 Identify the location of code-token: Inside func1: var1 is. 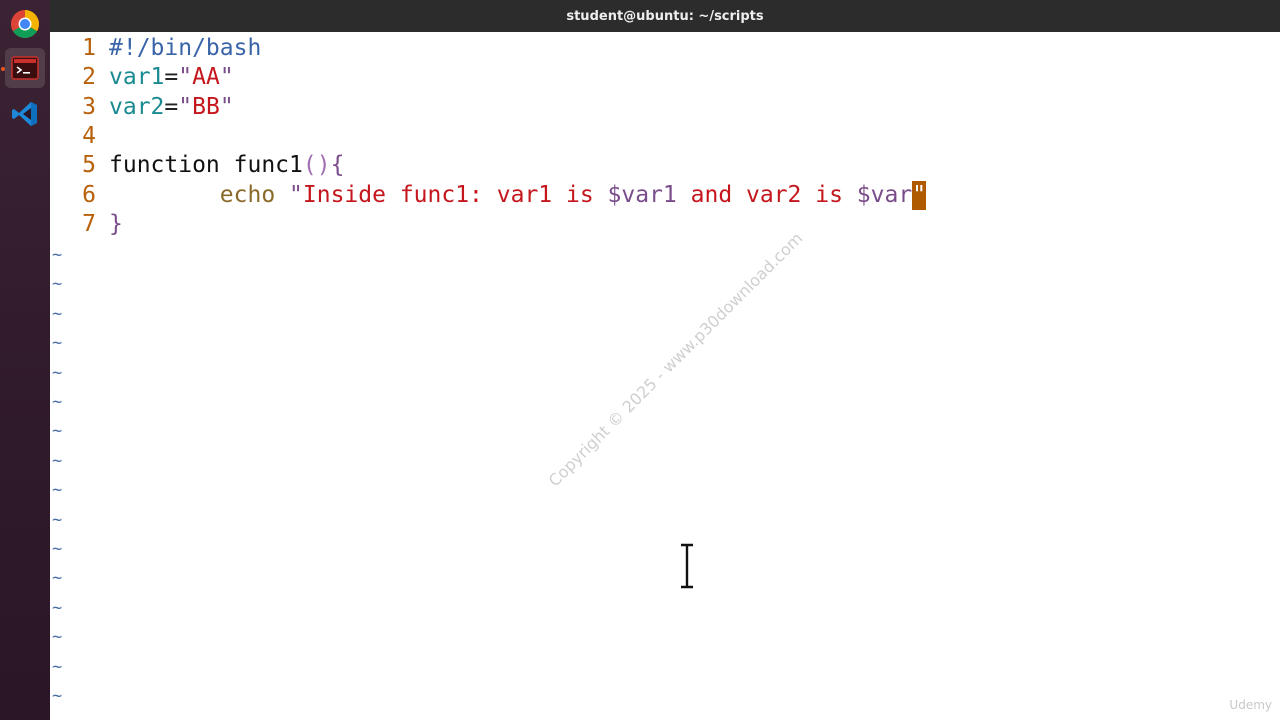
(455, 194).